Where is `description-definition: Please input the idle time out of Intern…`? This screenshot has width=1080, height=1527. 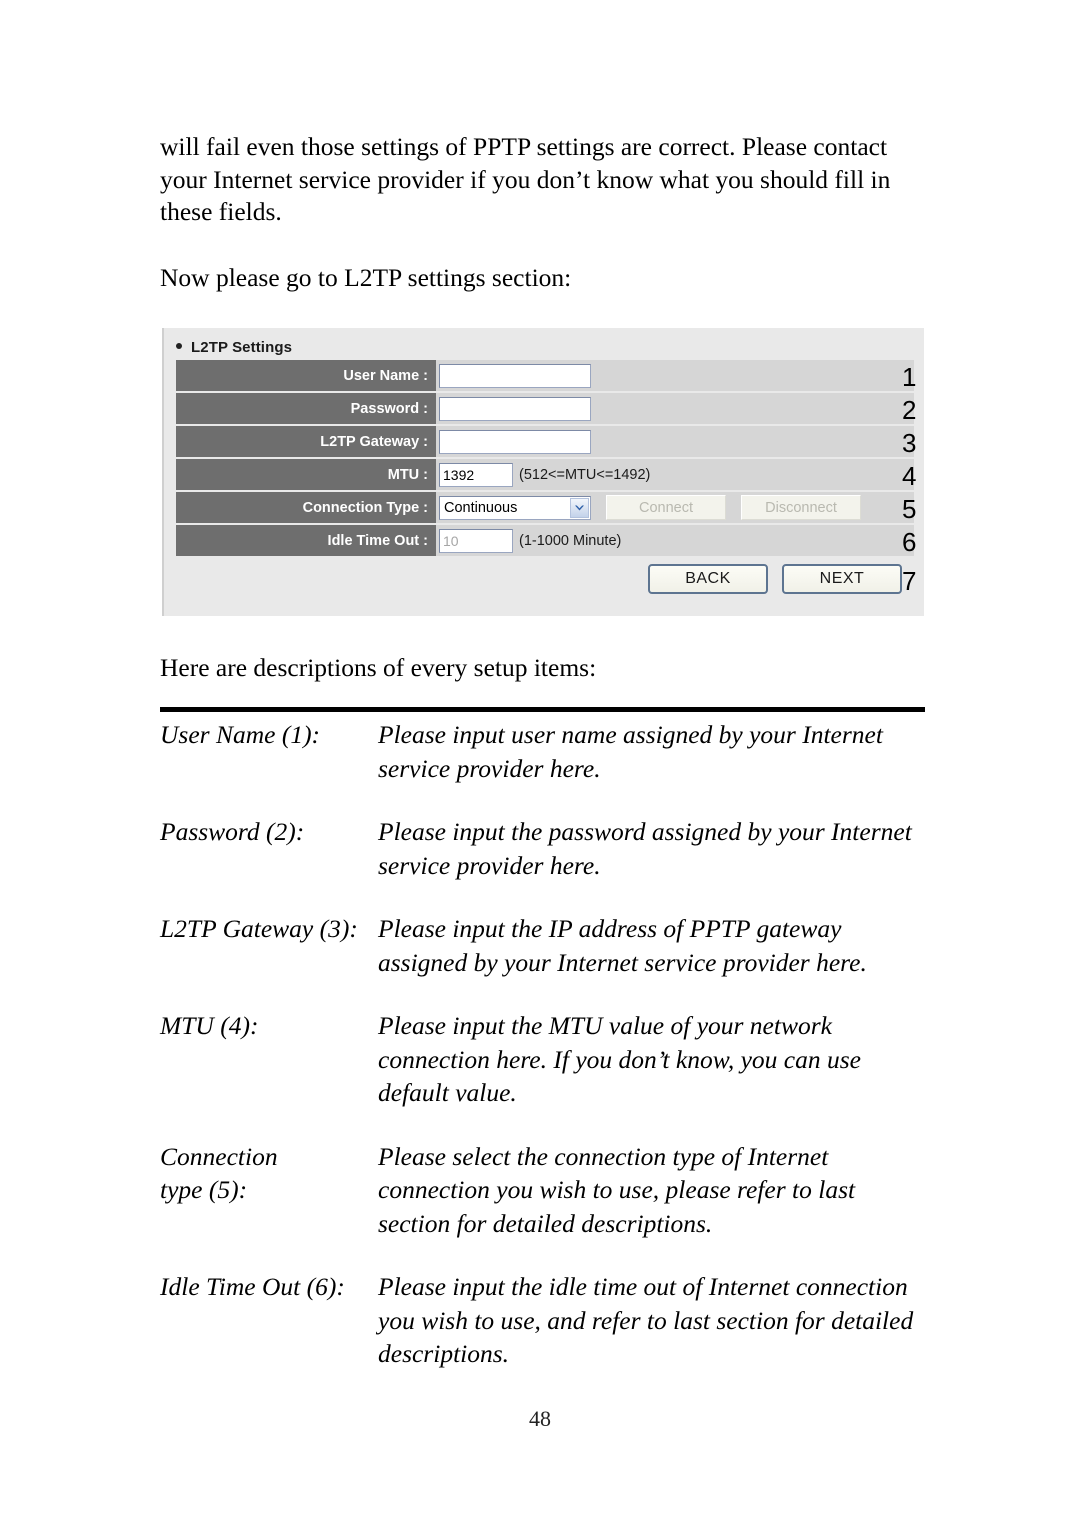
description-definition: Please input the idle time out of Intern… is located at coordinates (646, 1320).